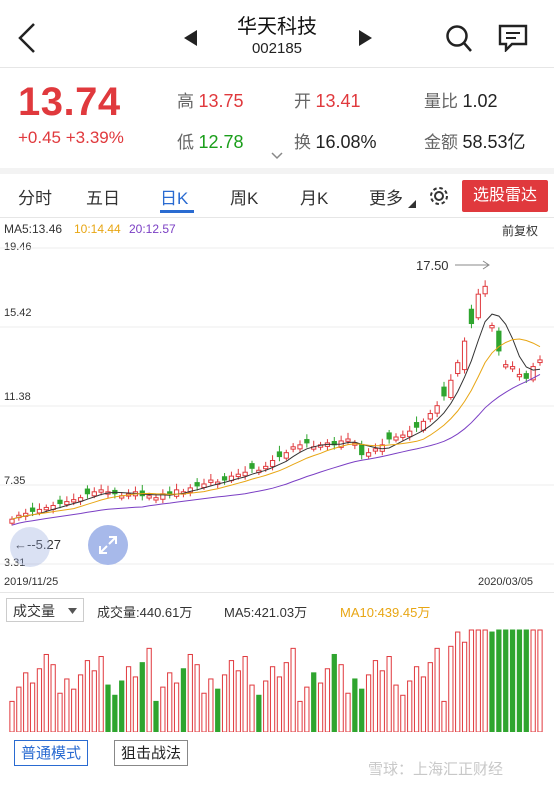 Image resolution: width=554 pixels, height=787 pixels. Describe the element at coordinates (174, 196) in the screenshot. I see `tab-daily-k: 日K` at that location.